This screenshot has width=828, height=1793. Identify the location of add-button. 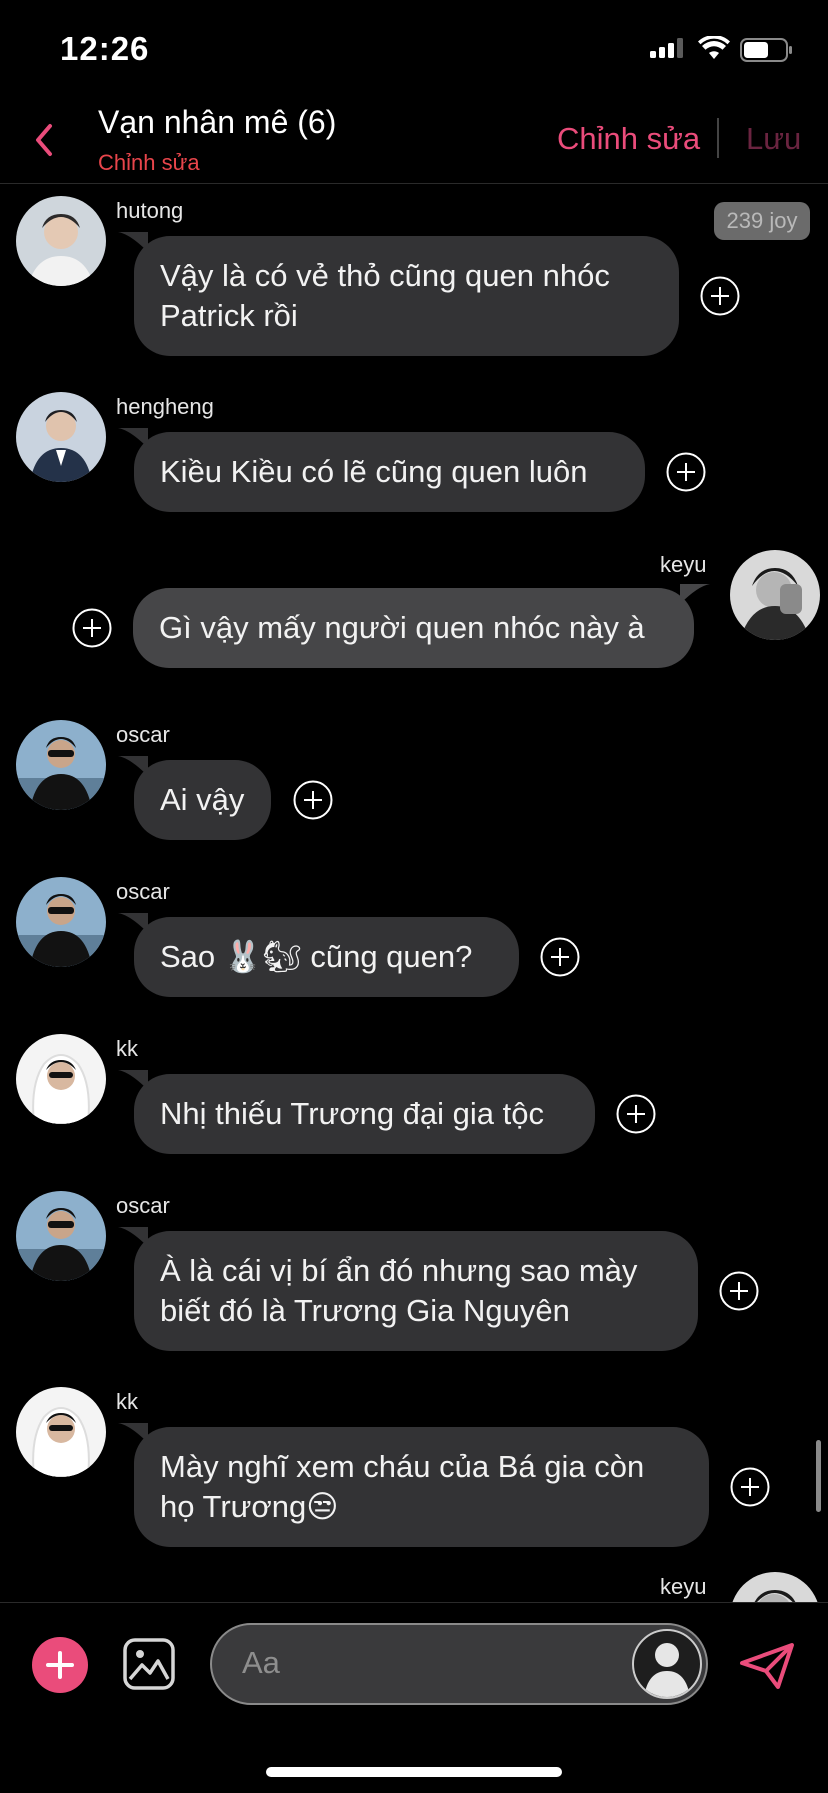
(60, 1665).